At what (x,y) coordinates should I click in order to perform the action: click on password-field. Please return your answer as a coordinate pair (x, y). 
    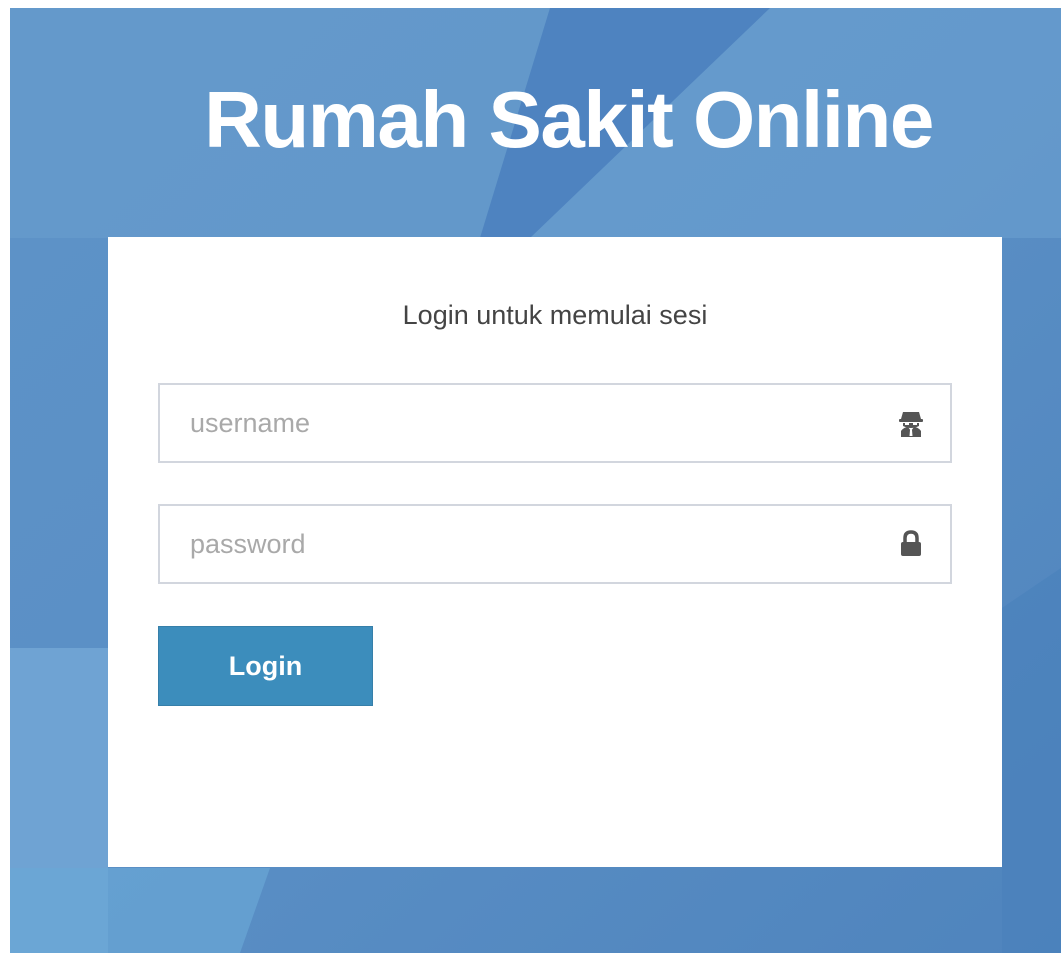
    Looking at the image, I should click on (555, 544).